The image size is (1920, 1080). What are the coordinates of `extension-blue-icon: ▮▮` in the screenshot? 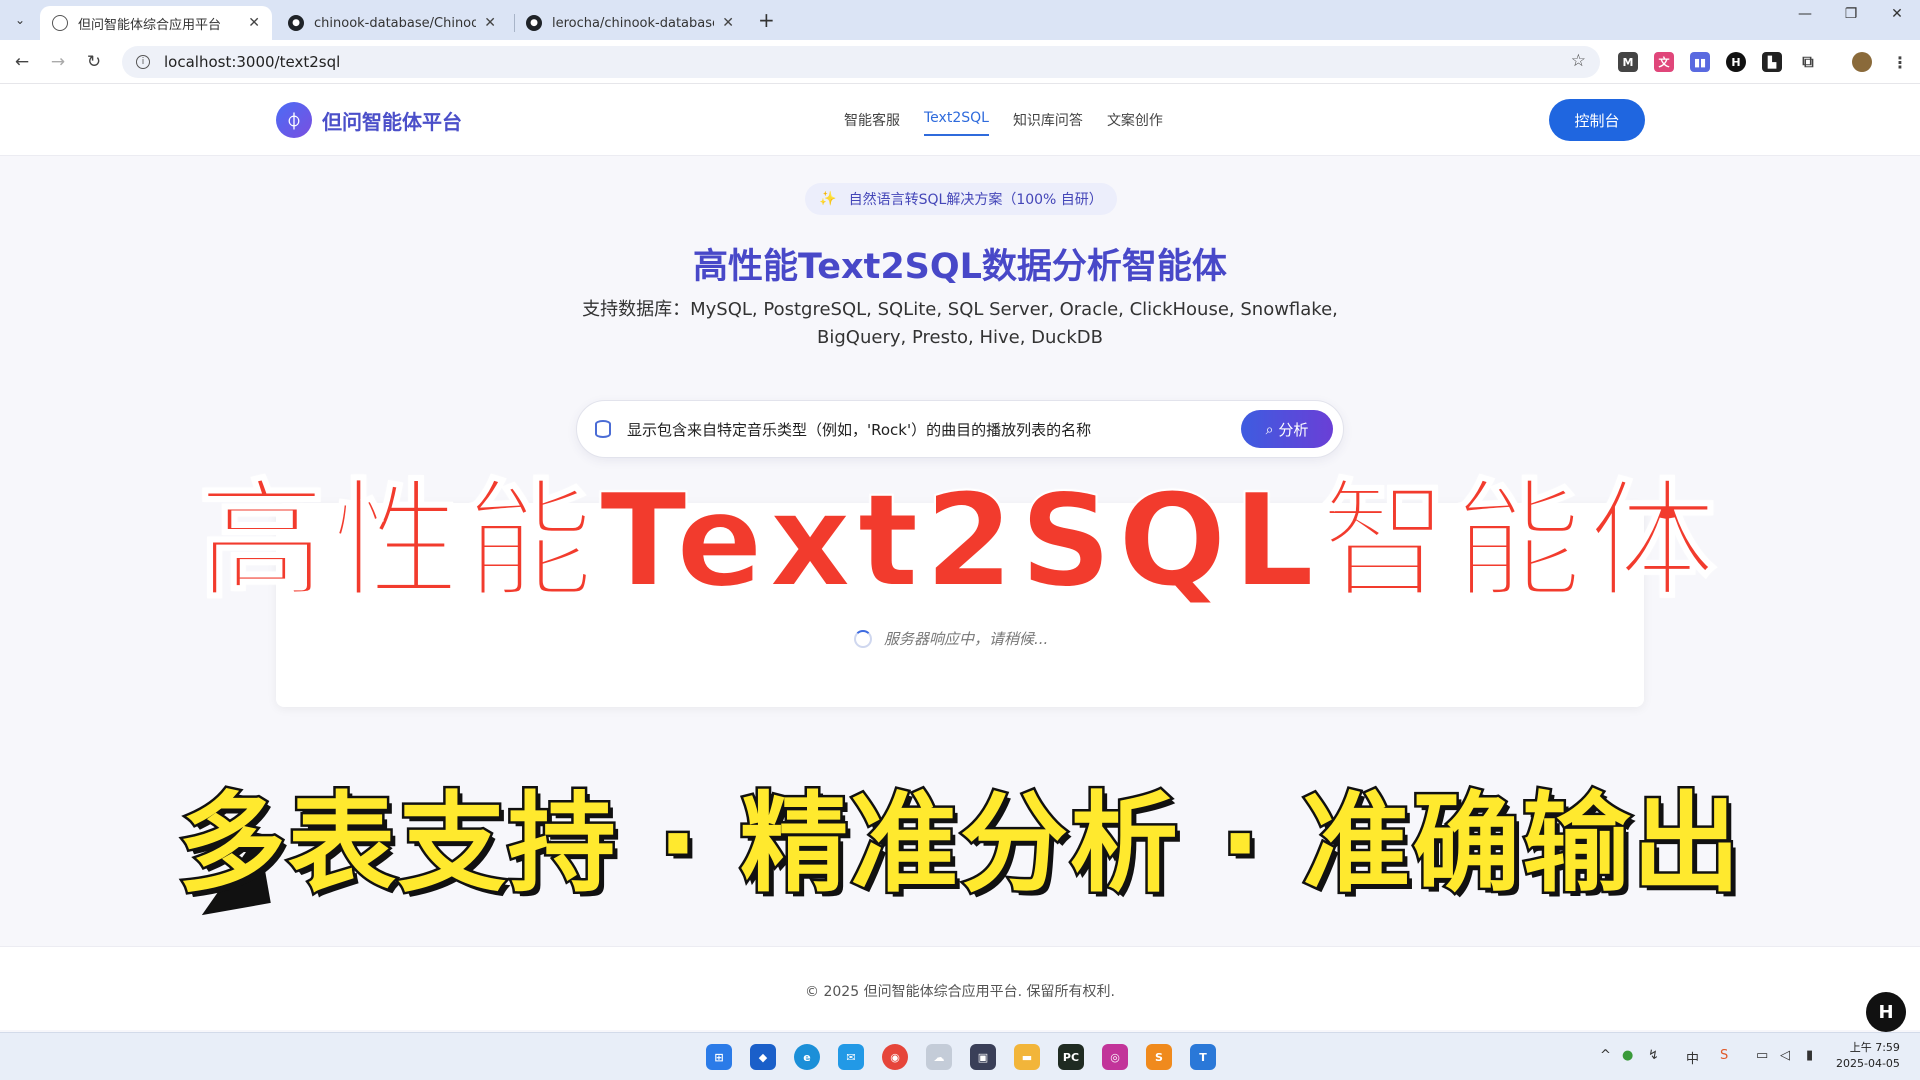 It's located at (1700, 62).